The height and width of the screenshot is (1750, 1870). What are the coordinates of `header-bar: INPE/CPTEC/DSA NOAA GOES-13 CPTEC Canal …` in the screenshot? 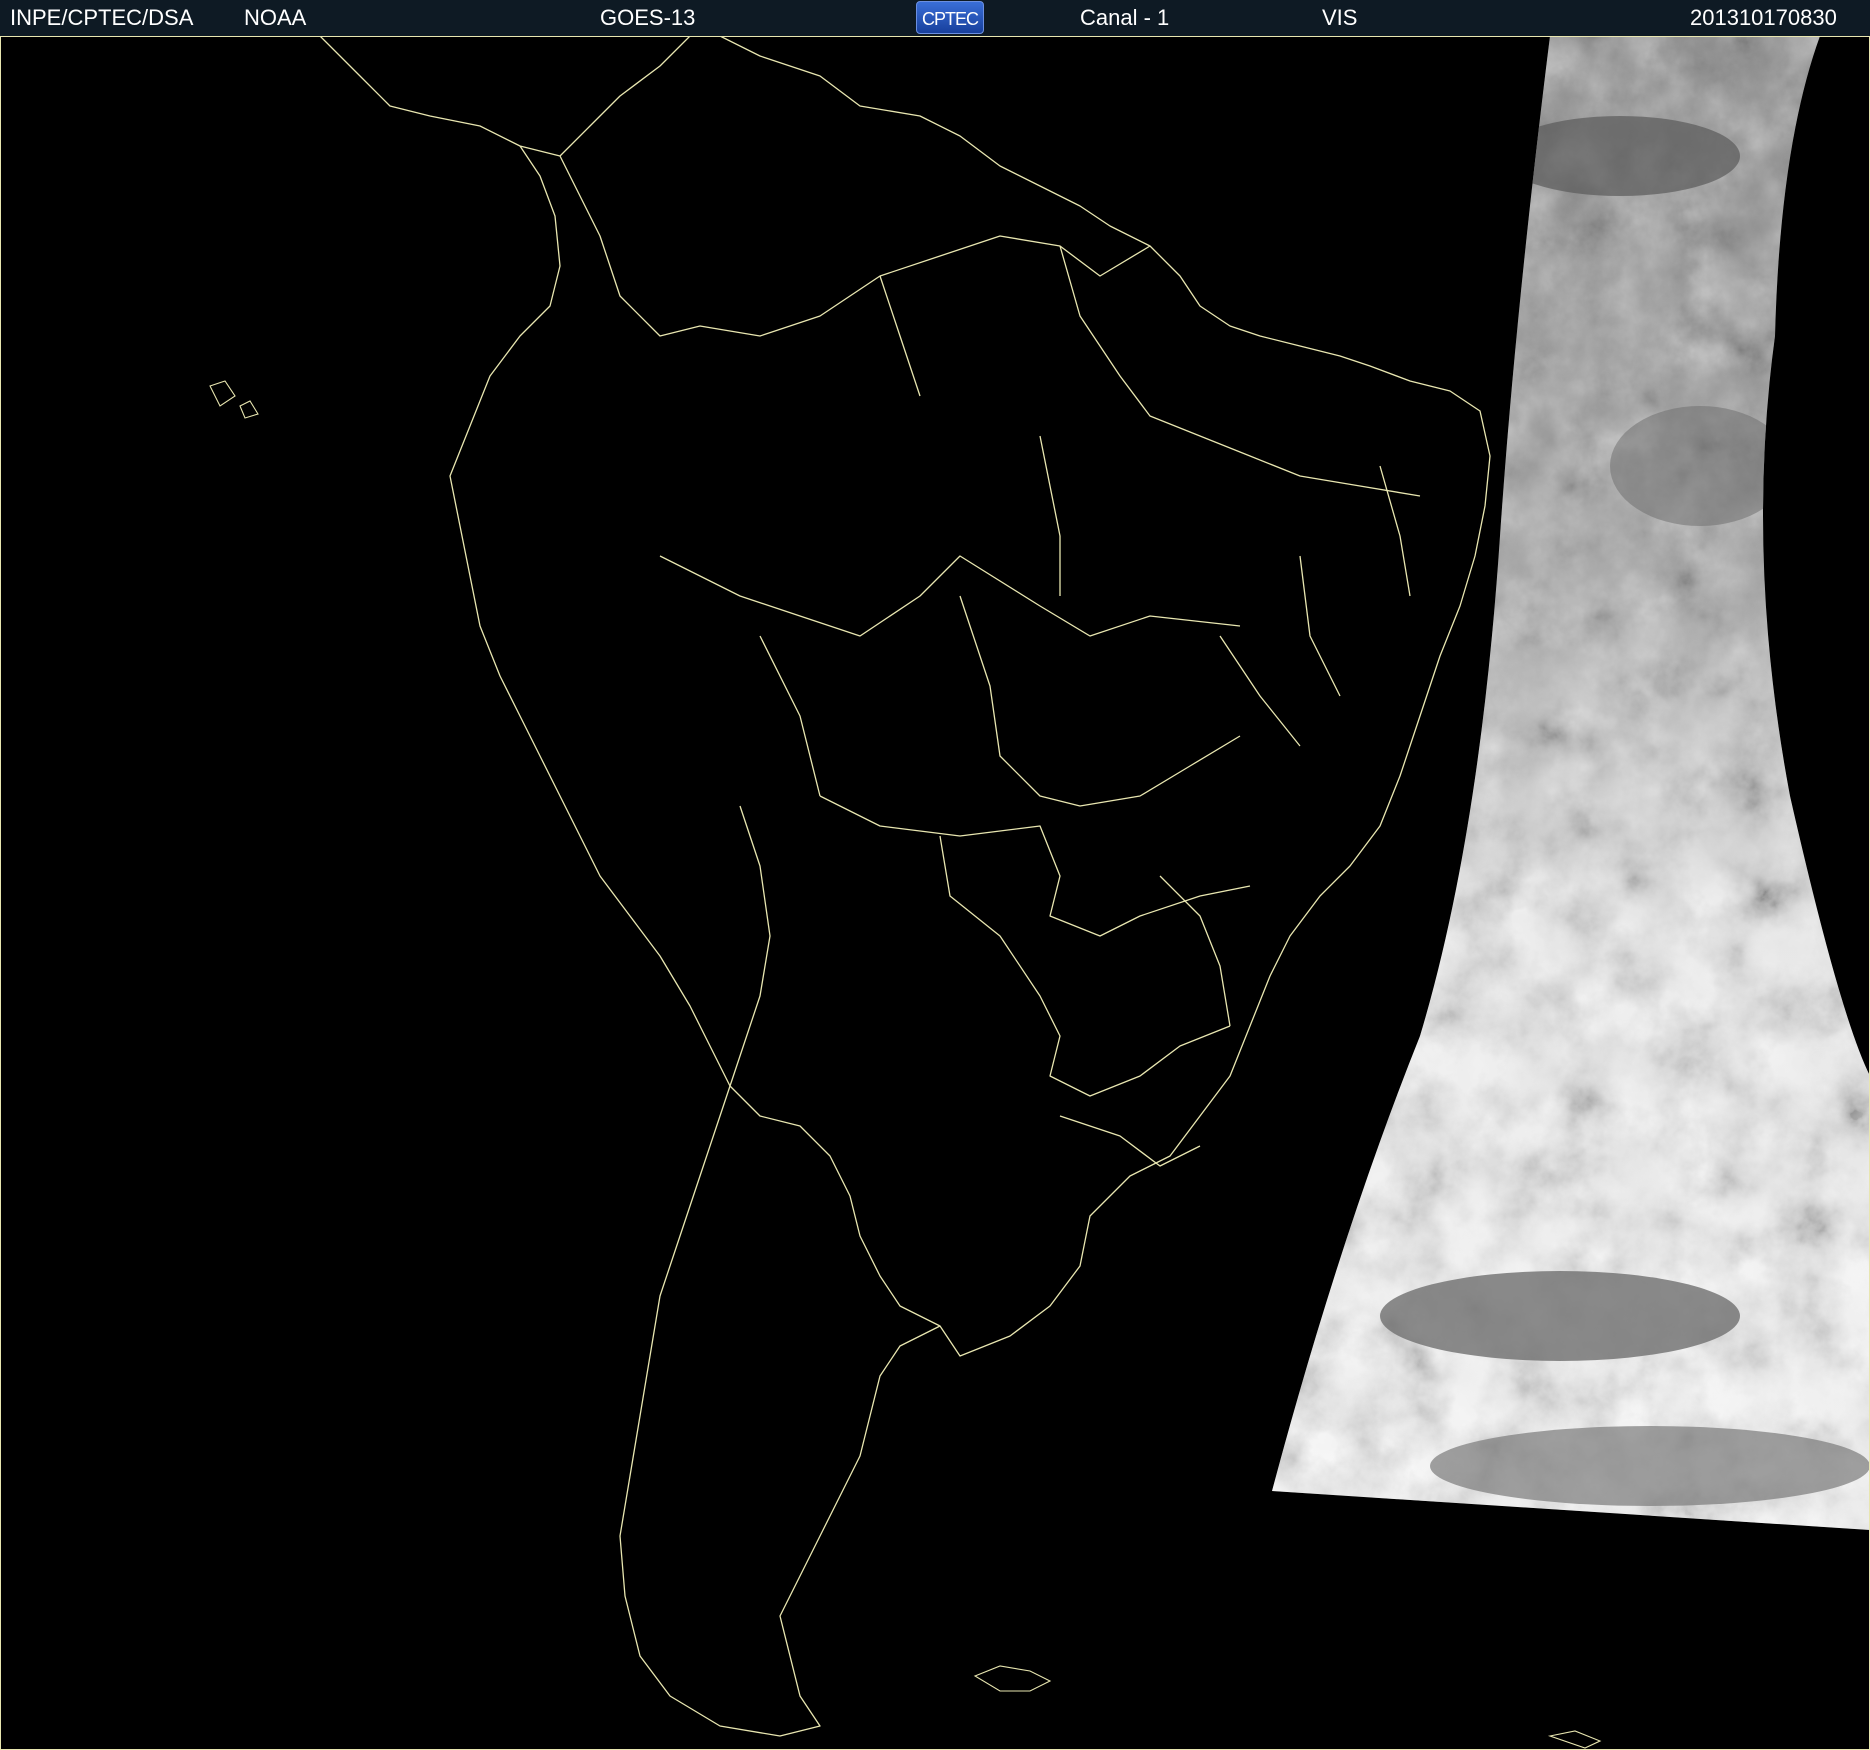 It's located at (935, 18).